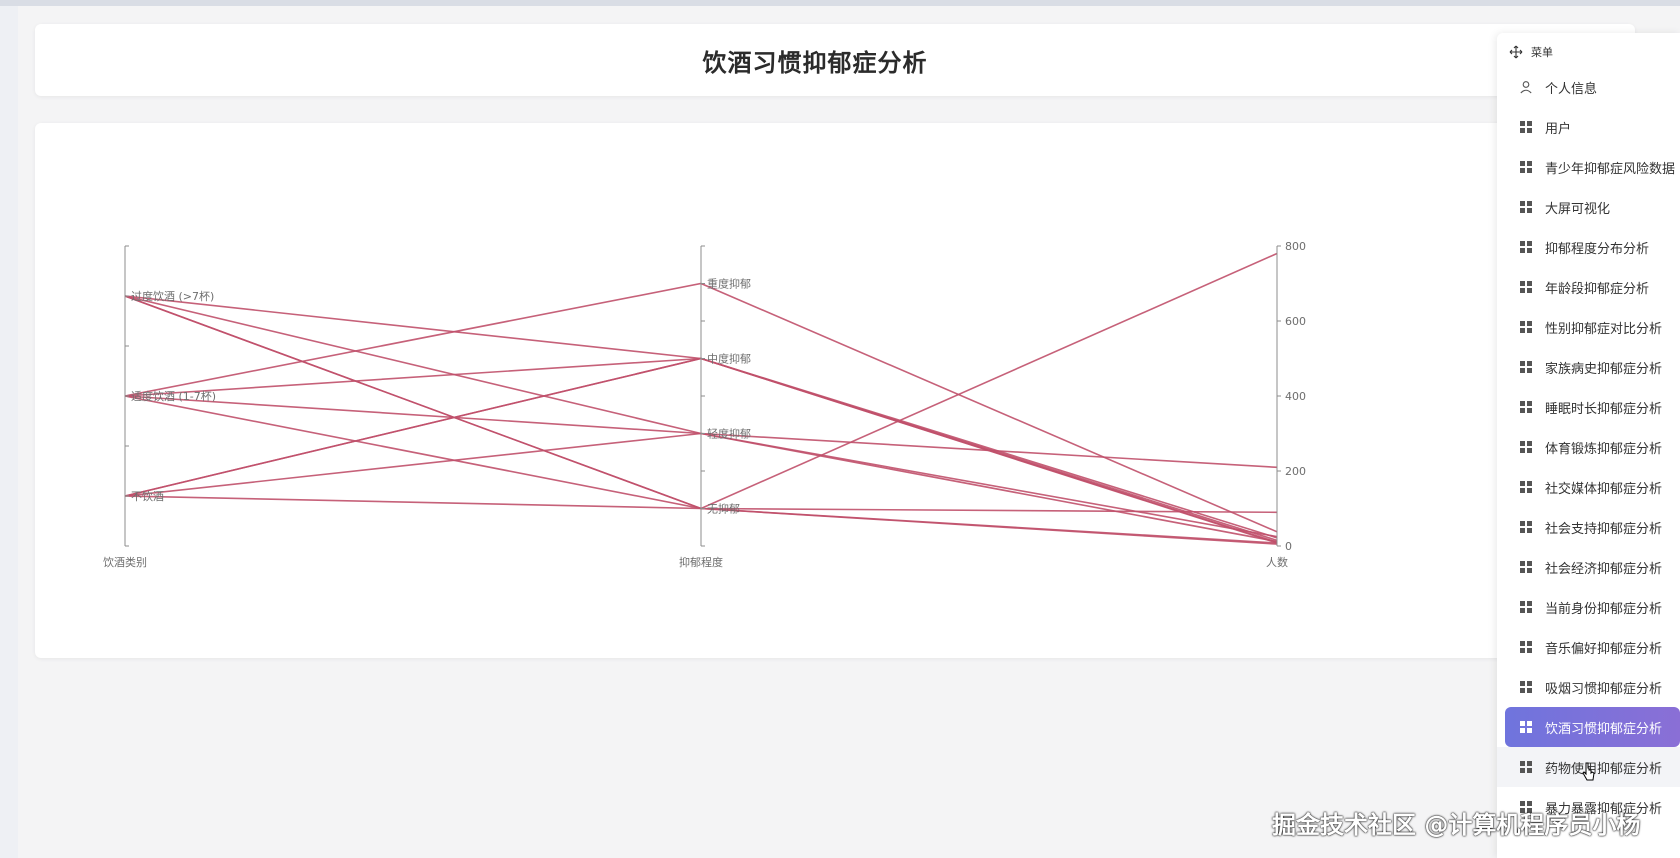 This screenshot has height=858, width=1680. Describe the element at coordinates (1588, 771) in the screenshot. I see `mouse-cursor-icon` at that location.